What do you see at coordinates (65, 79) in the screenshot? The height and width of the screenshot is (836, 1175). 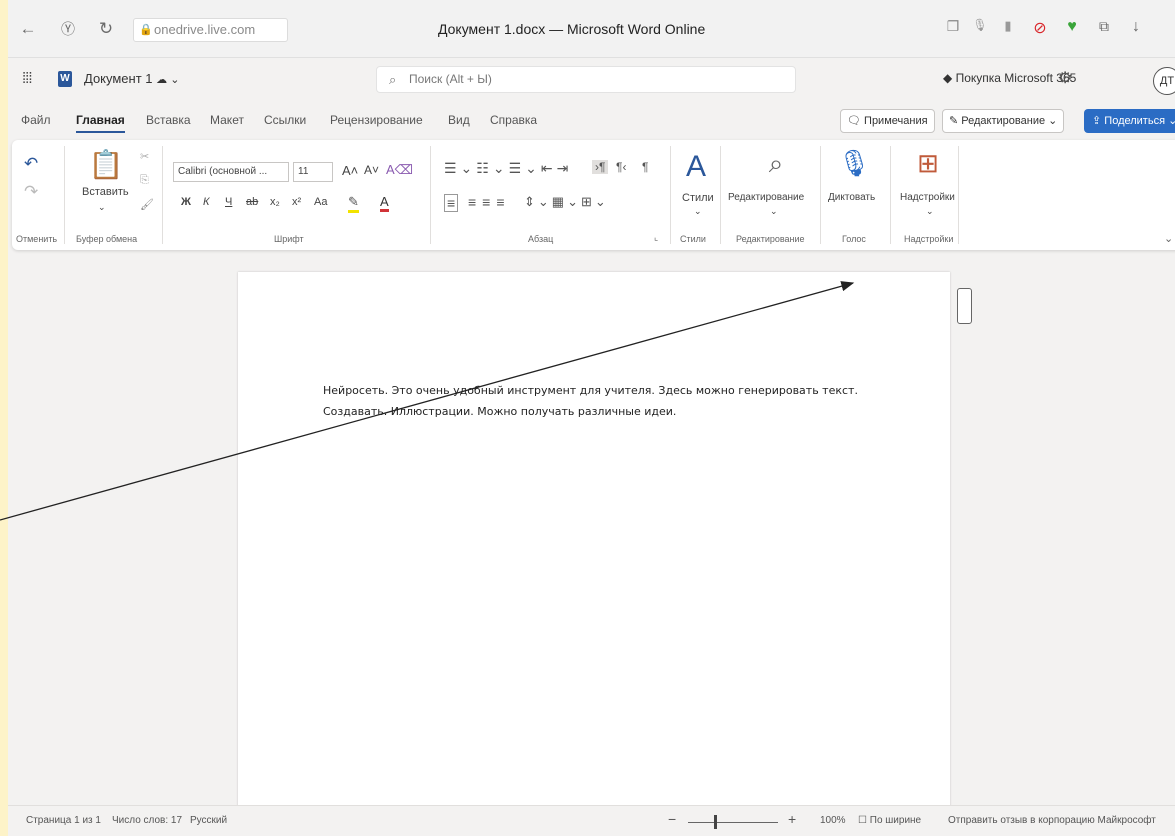 I see `word-logo-icon: W` at bounding box center [65, 79].